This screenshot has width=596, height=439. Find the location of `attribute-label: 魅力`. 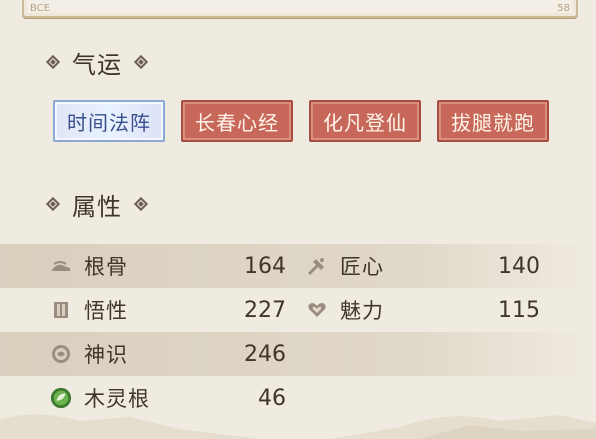

attribute-label: 魅力 is located at coordinates (362, 311).